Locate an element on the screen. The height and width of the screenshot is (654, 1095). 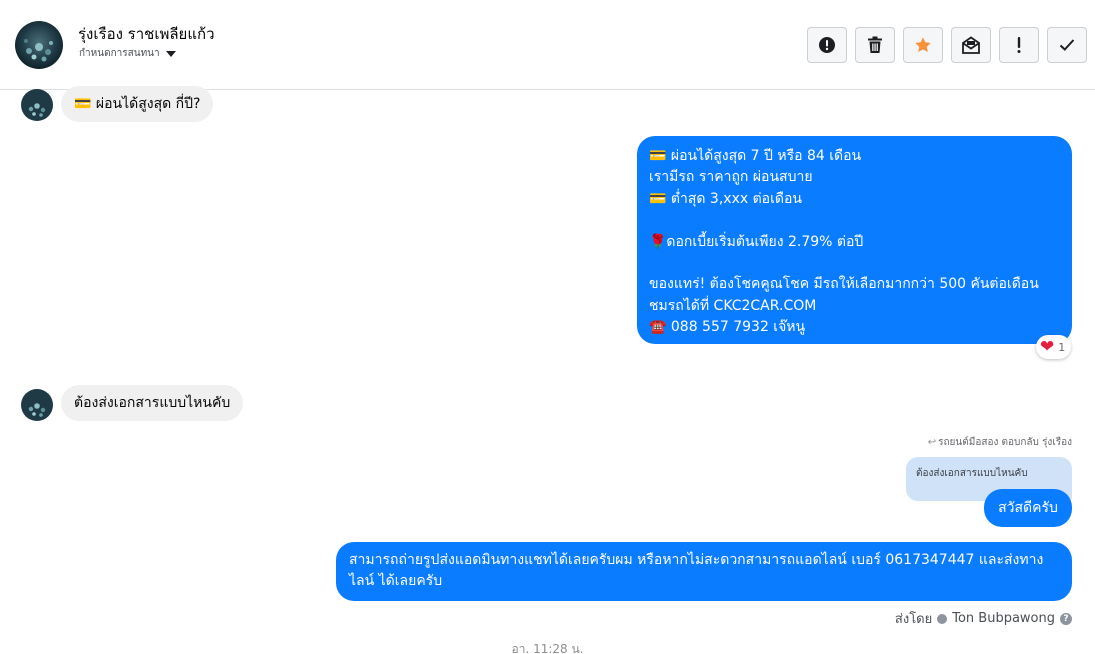
mark-done-button is located at coordinates (1067, 45).